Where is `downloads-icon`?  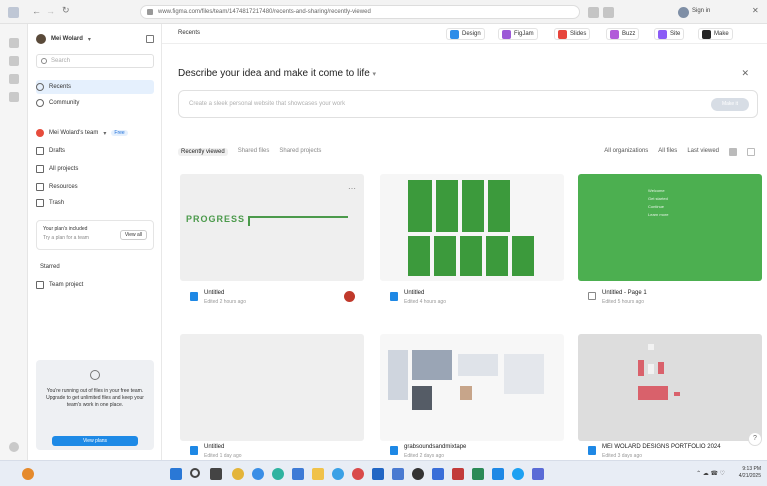
downloads-icon is located at coordinates (14, 97).